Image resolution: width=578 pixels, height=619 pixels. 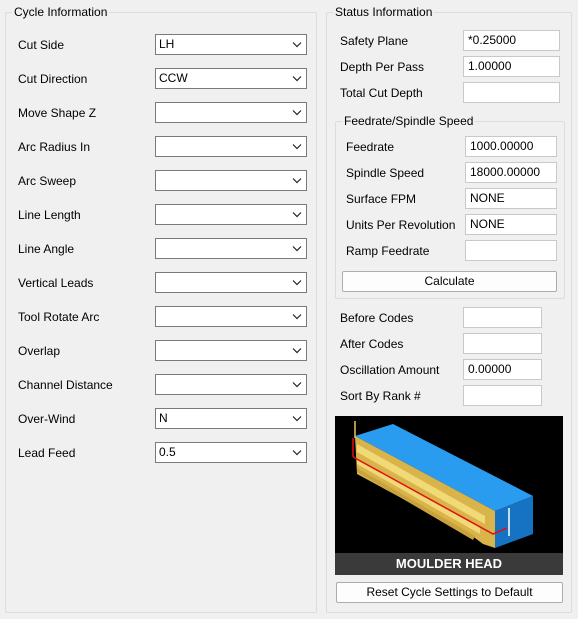 I want to click on cycle-label: Channel Distance, so click(x=65, y=385).